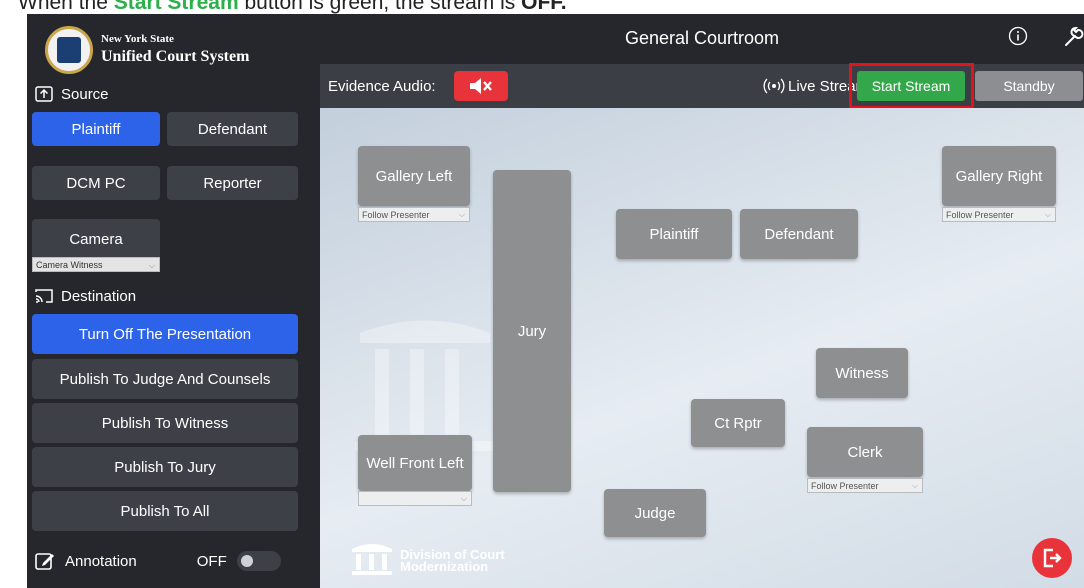  I want to click on info-icon, so click(1018, 36).